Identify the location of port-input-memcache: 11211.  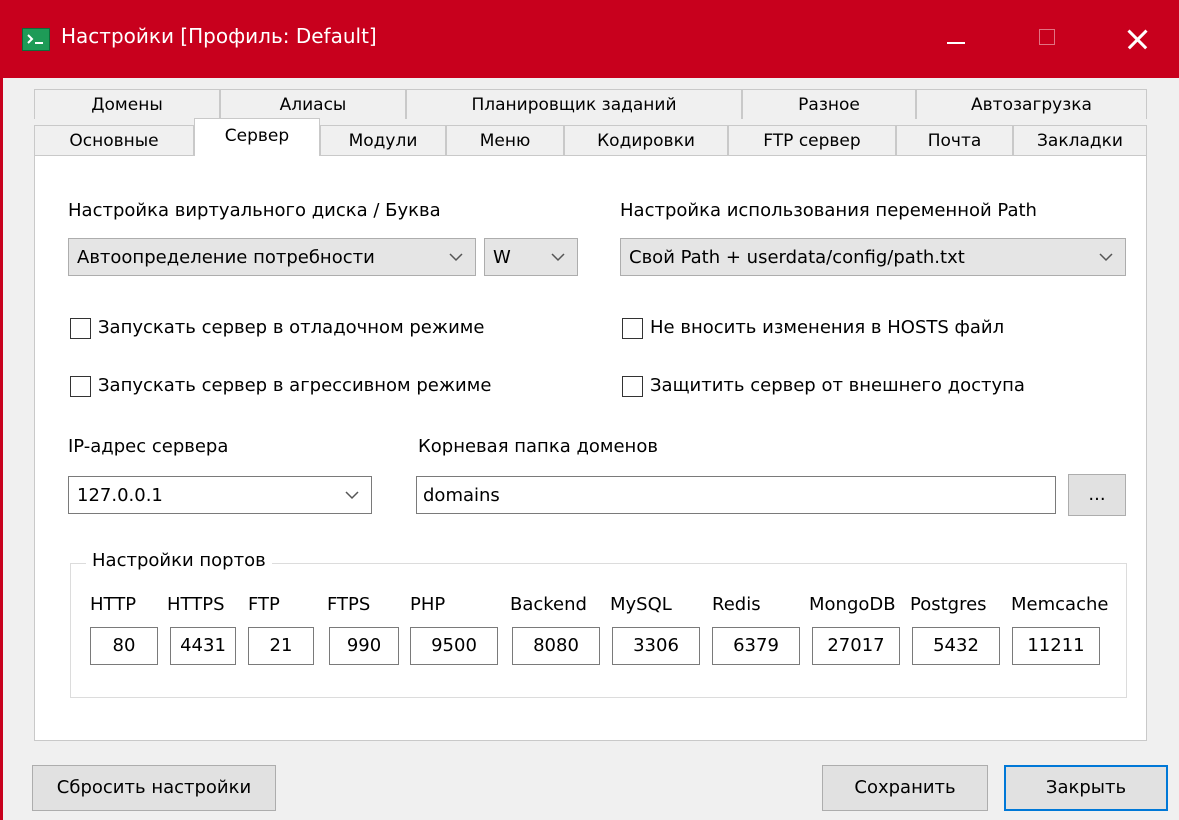
(1056, 646).